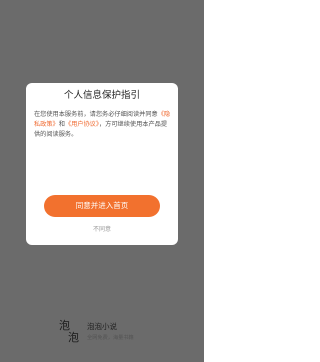 This screenshot has height=362, width=320. What do you see at coordinates (110, 338) in the screenshot?
I see `app-slogan: 全网免费，海量书籍` at bounding box center [110, 338].